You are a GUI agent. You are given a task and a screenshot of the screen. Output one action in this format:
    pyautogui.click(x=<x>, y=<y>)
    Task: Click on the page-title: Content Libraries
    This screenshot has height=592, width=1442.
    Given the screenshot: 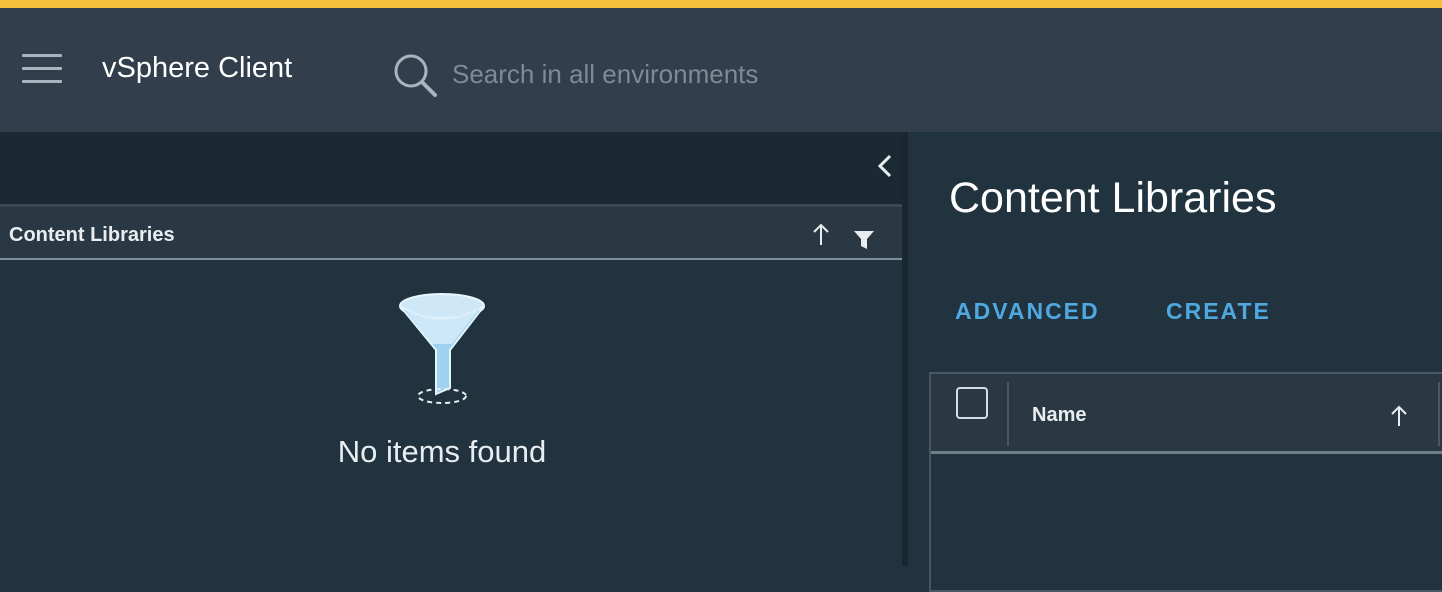 What is the action you would take?
    pyautogui.click(x=1113, y=198)
    